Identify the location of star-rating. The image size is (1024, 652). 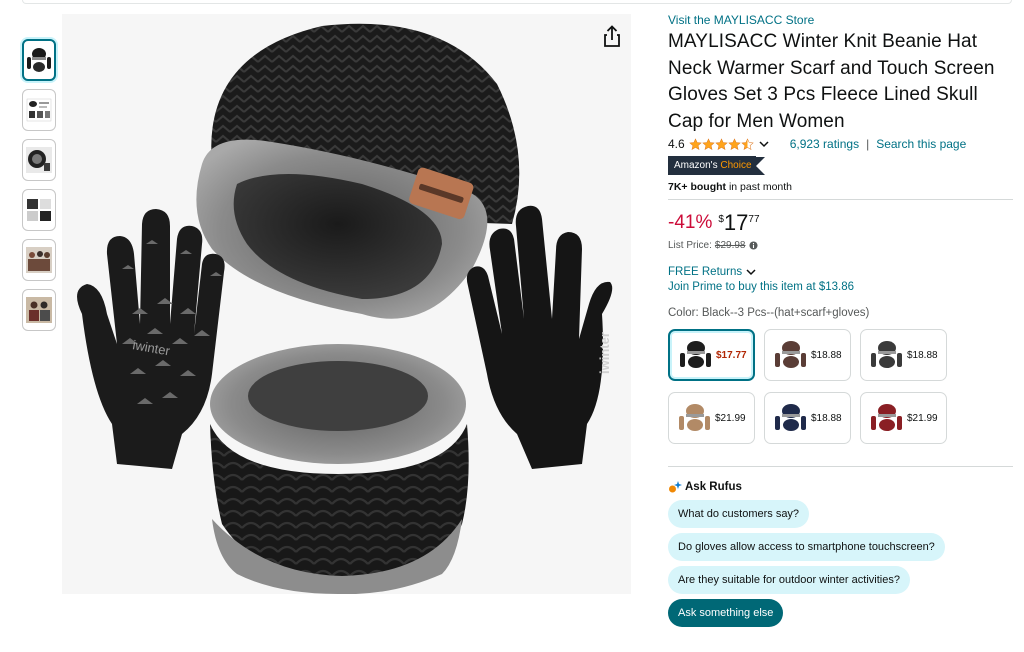
(721, 144).